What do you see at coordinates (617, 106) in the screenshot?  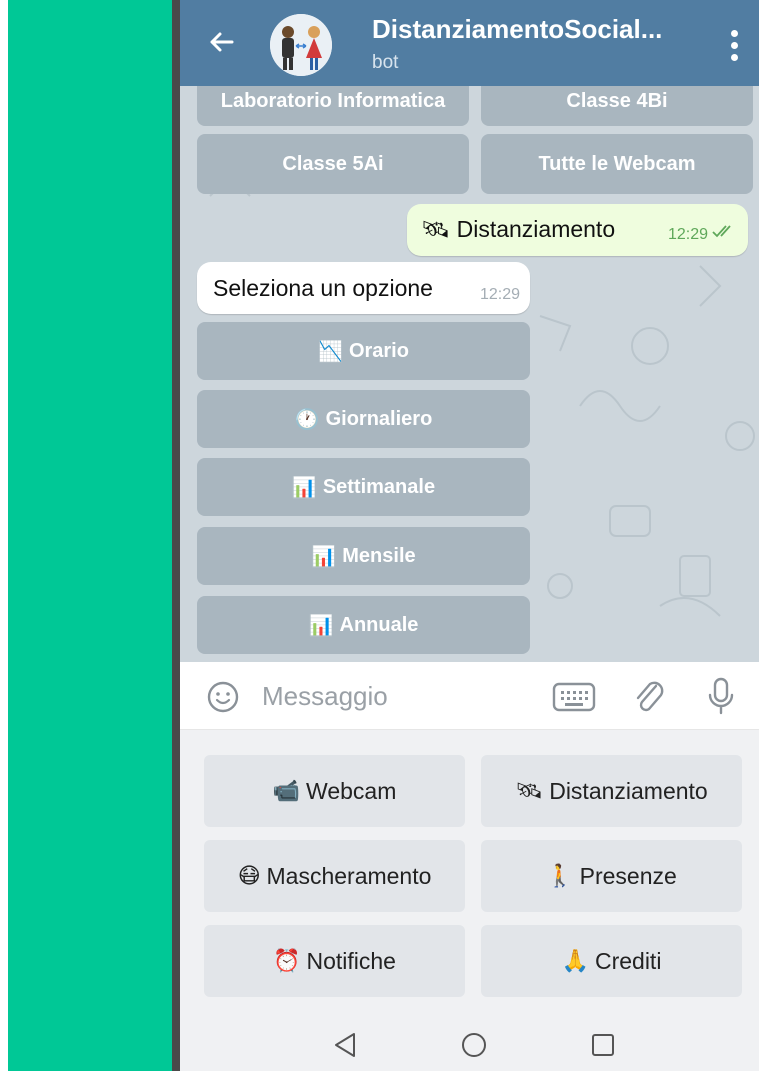 I see `button-classe-4bi: Classe 4Bi` at bounding box center [617, 106].